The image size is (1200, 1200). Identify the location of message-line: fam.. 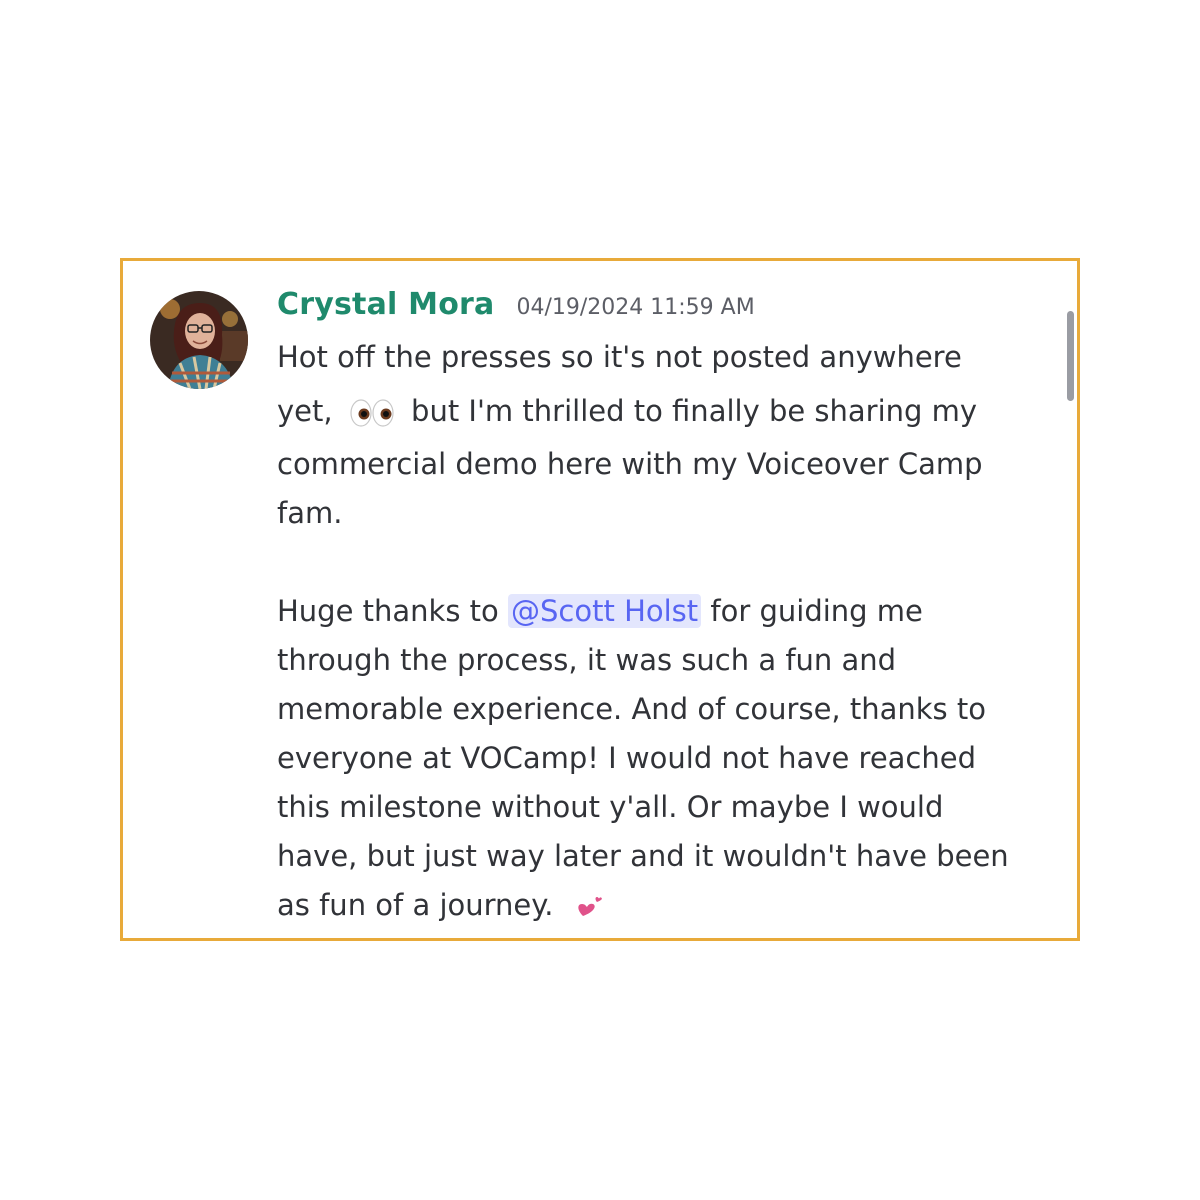
(310, 513).